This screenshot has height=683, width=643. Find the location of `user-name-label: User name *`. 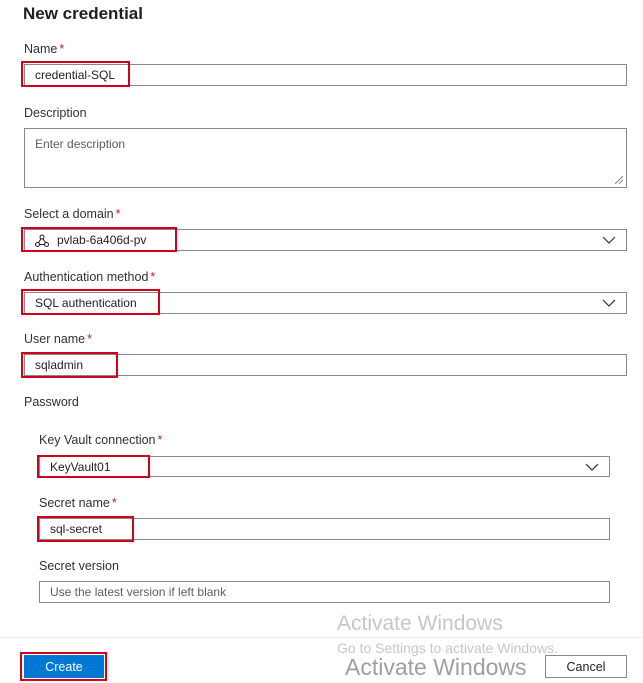

user-name-label: User name * is located at coordinates (58, 339).